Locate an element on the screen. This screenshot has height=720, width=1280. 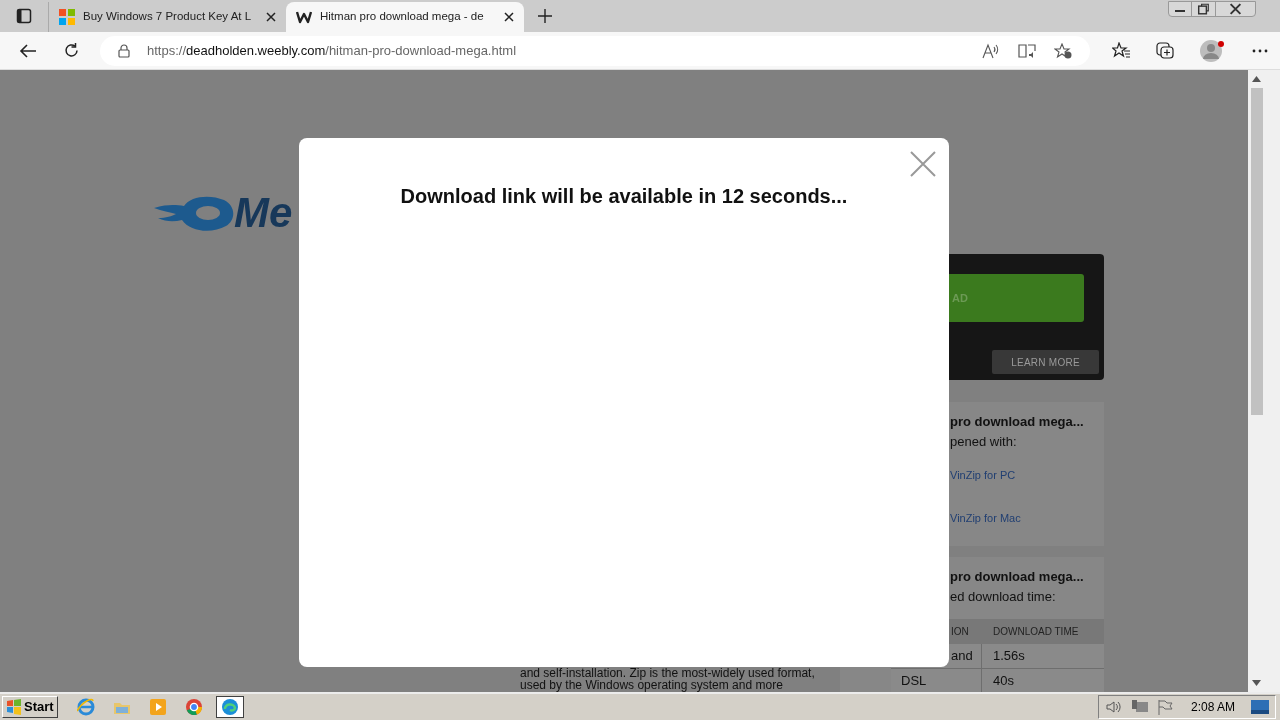
table-cell-text: 1.56s is located at coordinates (1009, 656).